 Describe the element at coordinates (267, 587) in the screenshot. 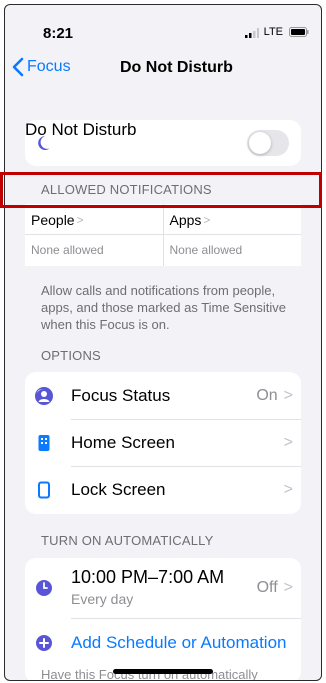

I see `schedule-status: Off` at that location.